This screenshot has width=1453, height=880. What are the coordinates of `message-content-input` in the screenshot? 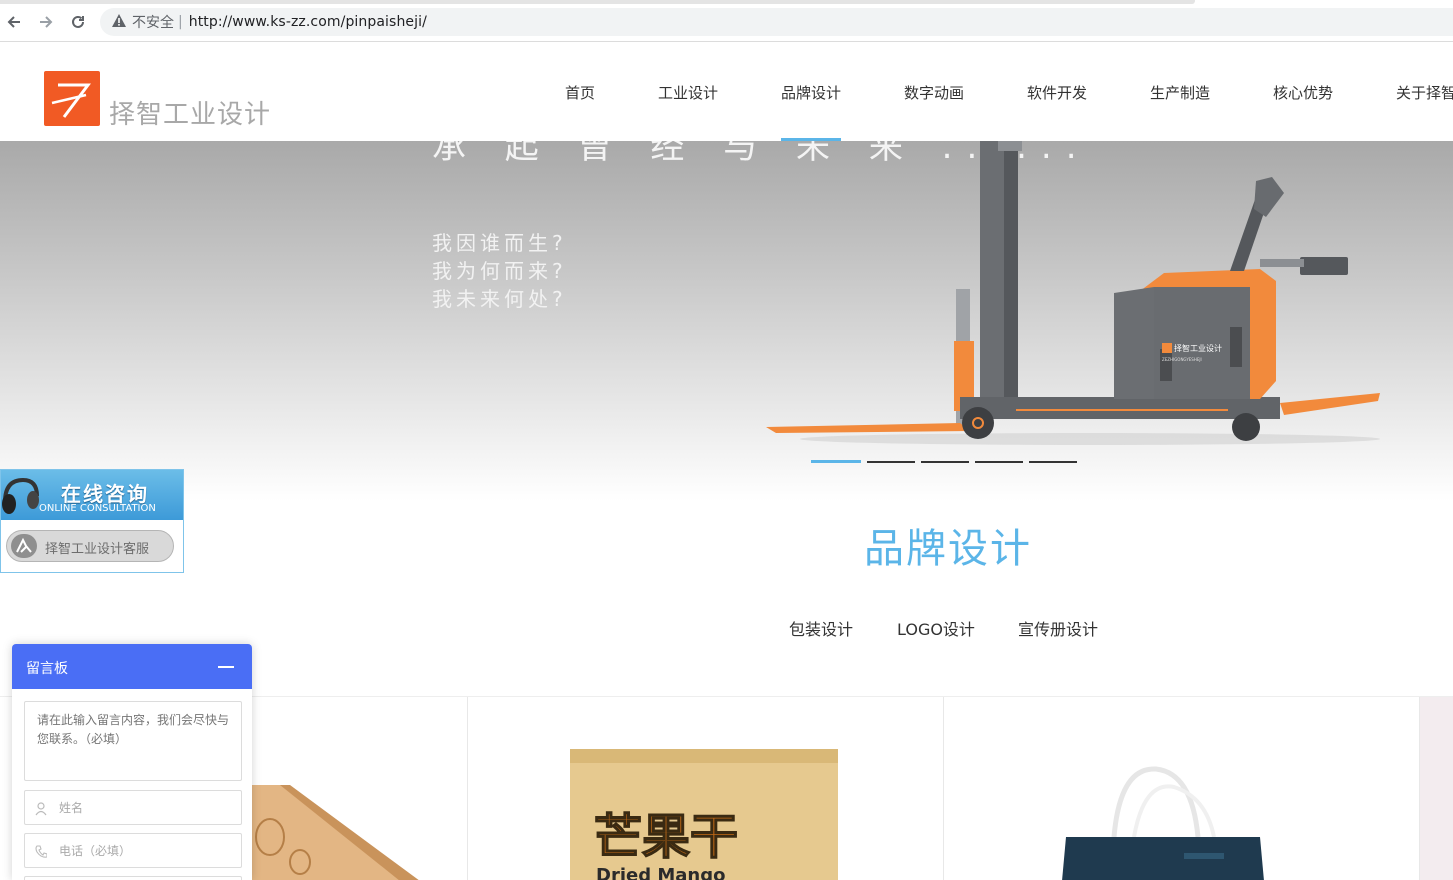 It's located at (133, 741).